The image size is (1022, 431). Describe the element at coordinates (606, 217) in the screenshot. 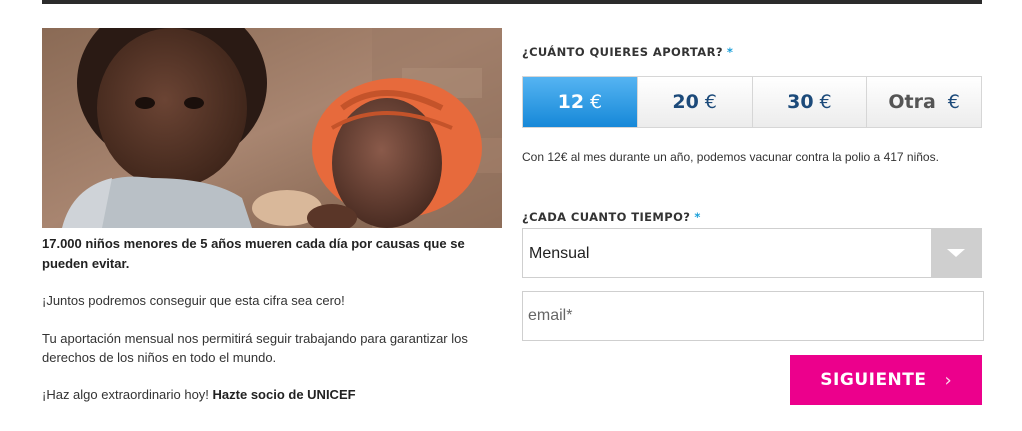

I see `frequency-label-text: ¿CADA CUANTO TIEMPO?` at that location.